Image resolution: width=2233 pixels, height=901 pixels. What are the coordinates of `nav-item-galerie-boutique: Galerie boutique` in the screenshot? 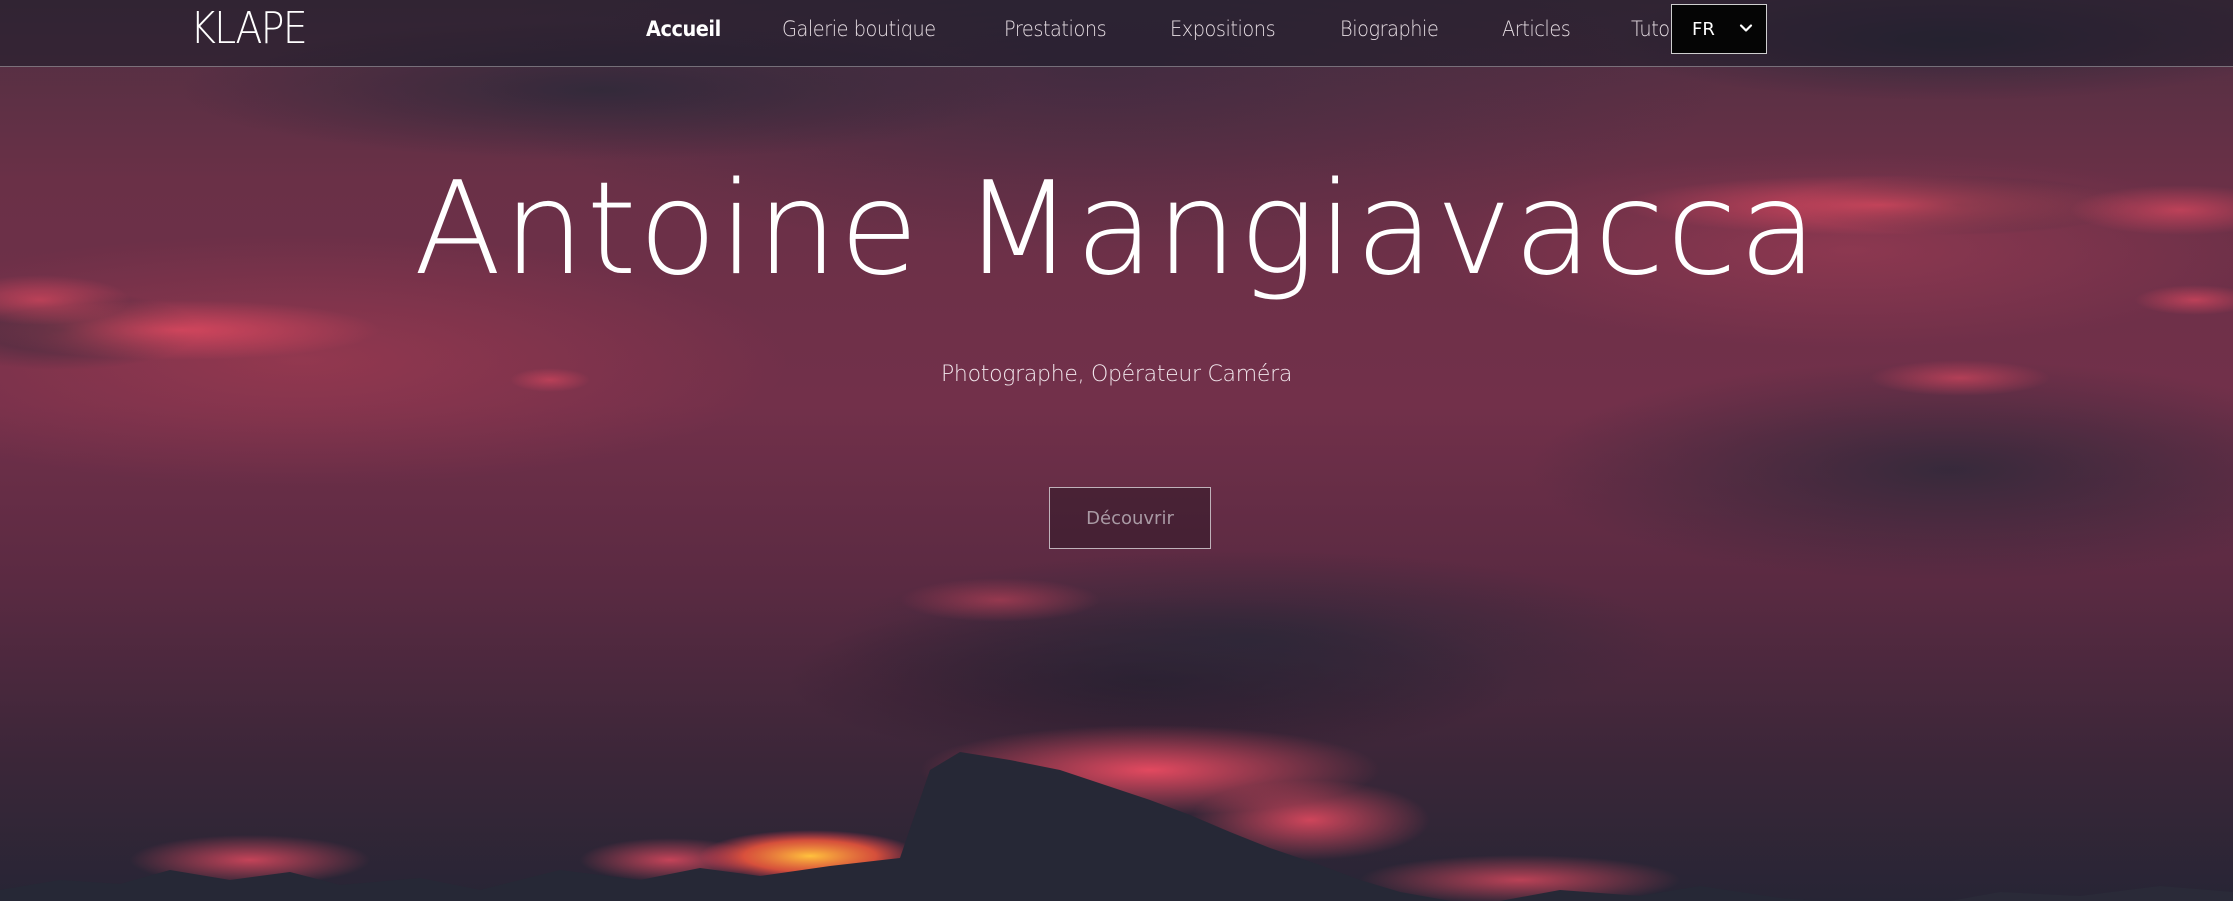 It's located at (859, 29).